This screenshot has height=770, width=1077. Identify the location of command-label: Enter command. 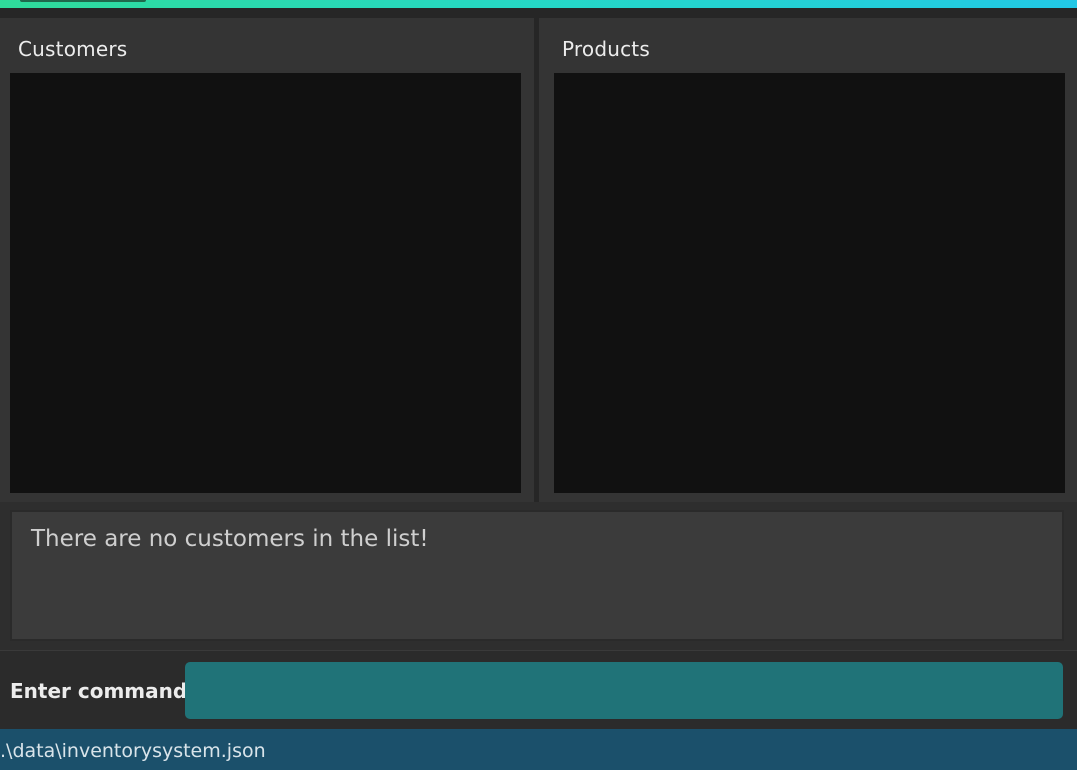
(99, 691).